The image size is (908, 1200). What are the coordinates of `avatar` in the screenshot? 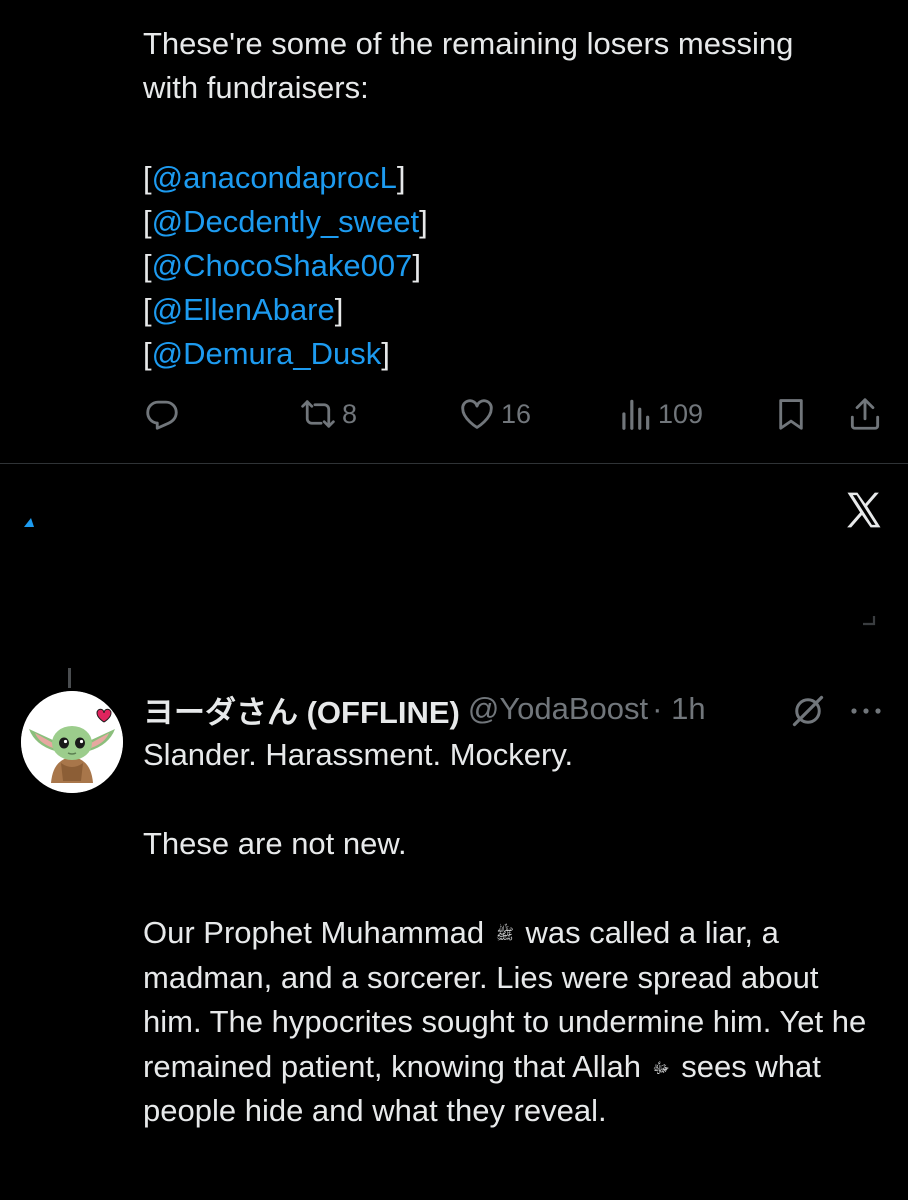 It's located at (72, 742).